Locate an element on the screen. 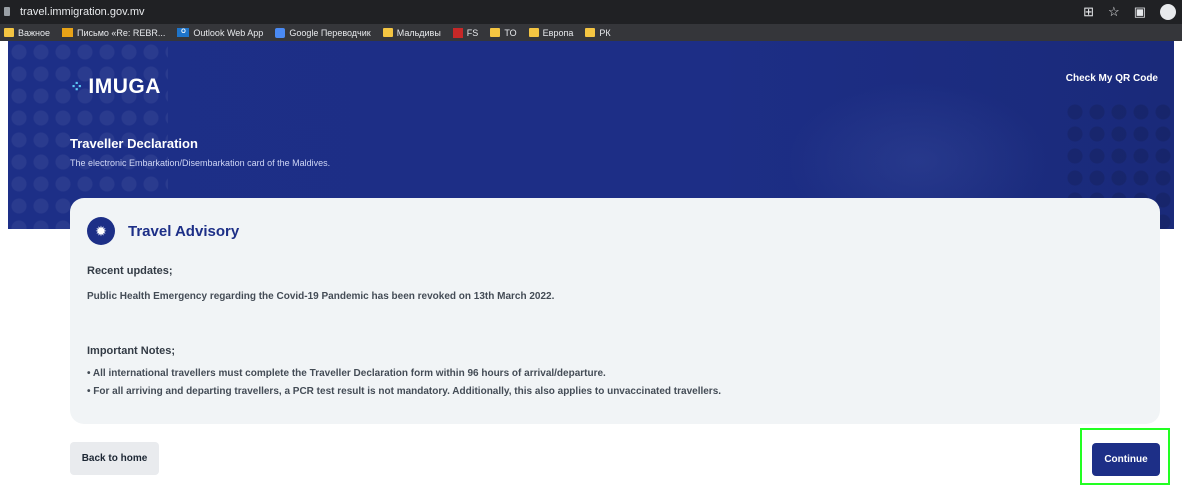 Image resolution: width=1182 pixels, height=485 pixels. bookmark-item: FS is located at coordinates (465, 32).